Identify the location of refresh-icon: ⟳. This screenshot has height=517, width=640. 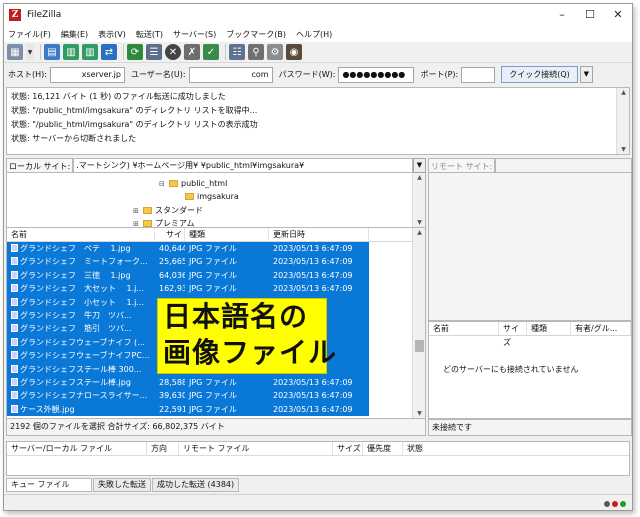
(135, 52).